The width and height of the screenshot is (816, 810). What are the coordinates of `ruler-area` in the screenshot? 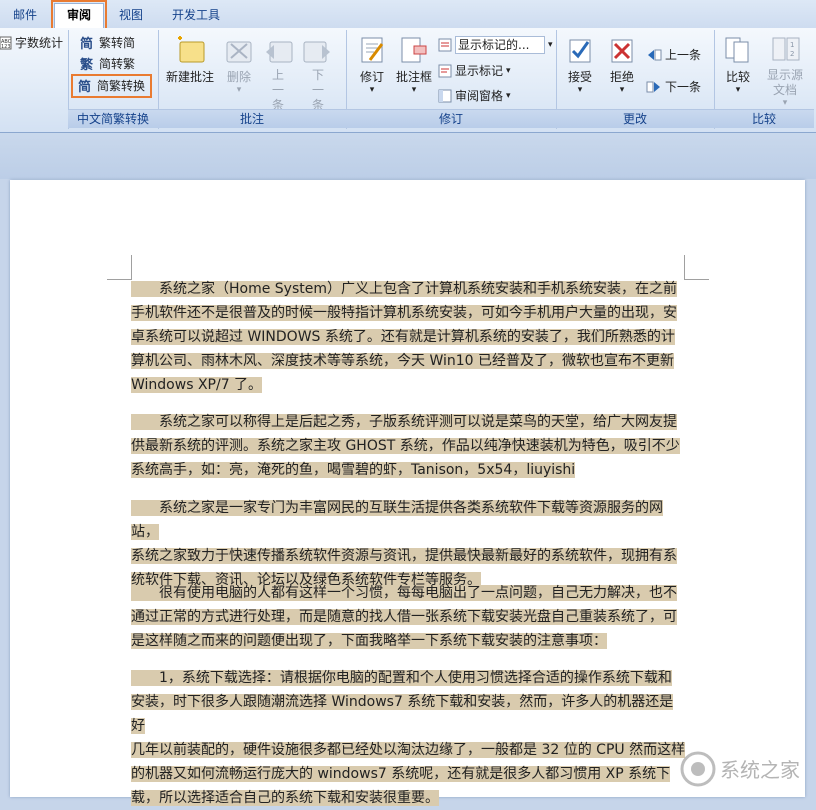 It's located at (408, 156).